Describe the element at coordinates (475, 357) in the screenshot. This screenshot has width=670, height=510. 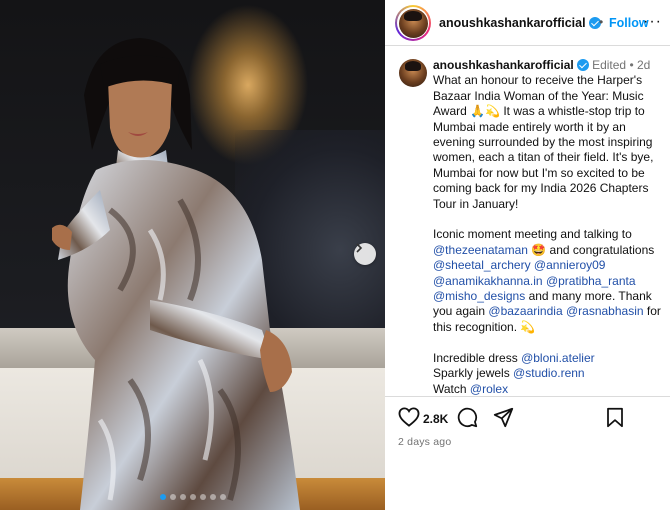
I see `credit-label: Incredible dress` at that location.